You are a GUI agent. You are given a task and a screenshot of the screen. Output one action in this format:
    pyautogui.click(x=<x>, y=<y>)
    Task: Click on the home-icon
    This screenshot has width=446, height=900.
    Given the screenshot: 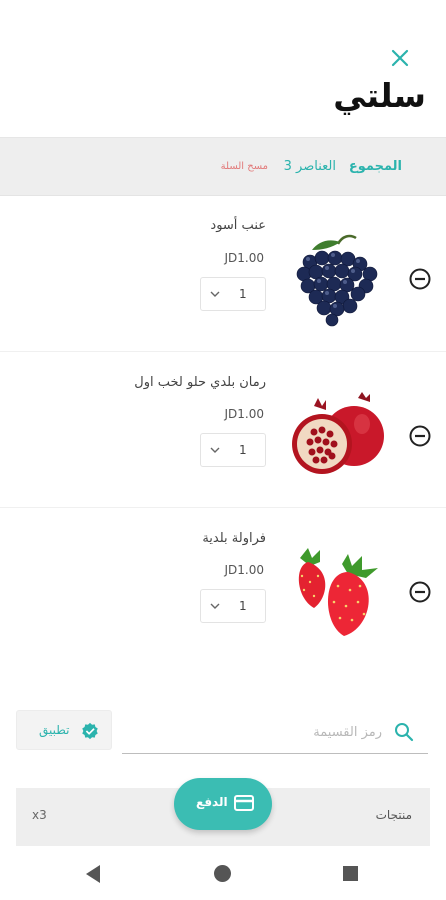 What is the action you would take?
    pyautogui.click(x=222, y=873)
    